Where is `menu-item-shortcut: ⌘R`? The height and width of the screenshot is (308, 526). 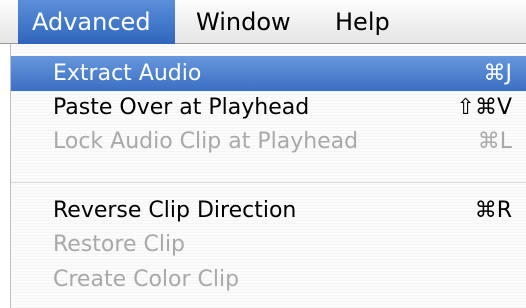
menu-item-shortcut: ⌘R is located at coordinates (493, 210).